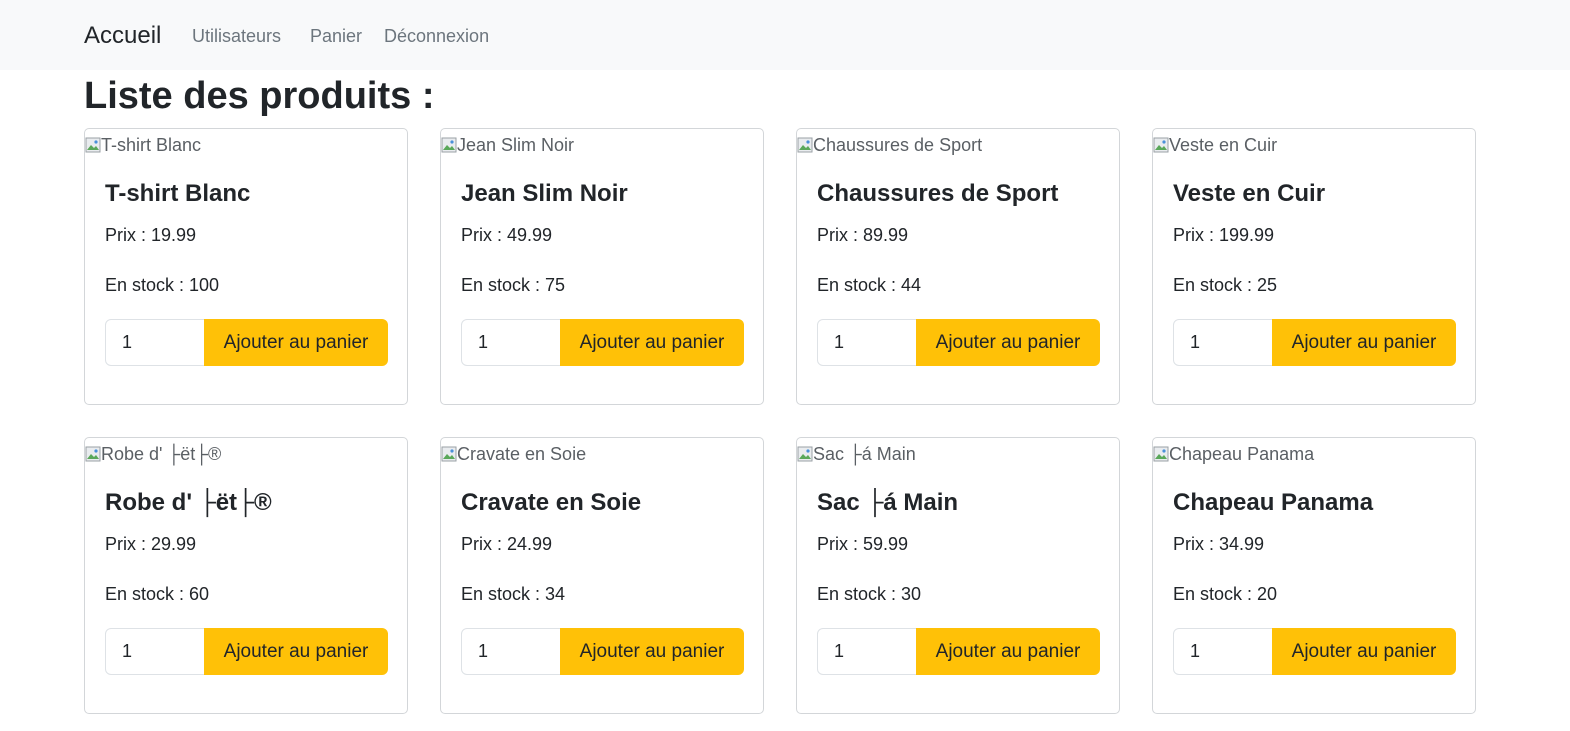 This screenshot has height=731, width=1570. What do you see at coordinates (1219, 544) in the screenshot?
I see `product-price: Prix : 34.99` at bounding box center [1219, 544].